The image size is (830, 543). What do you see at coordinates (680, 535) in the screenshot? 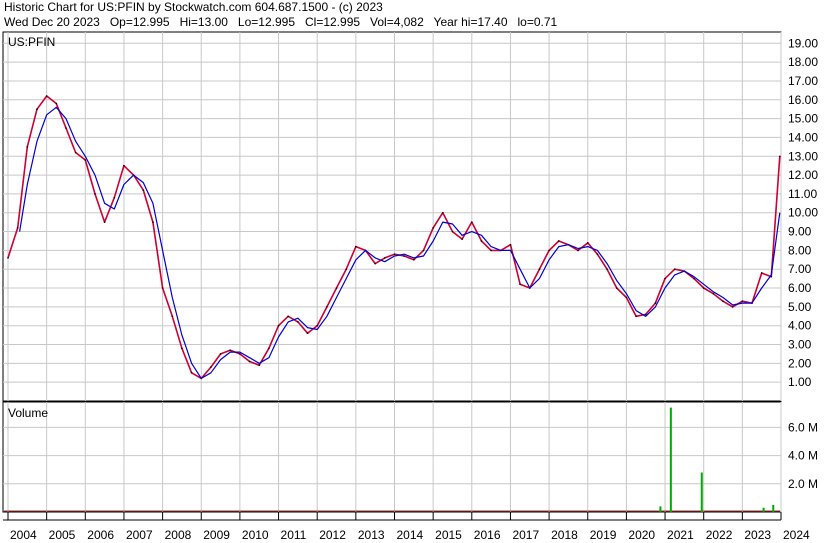
I see `x-tick-label: 2021` at bounding box center [680, 535].